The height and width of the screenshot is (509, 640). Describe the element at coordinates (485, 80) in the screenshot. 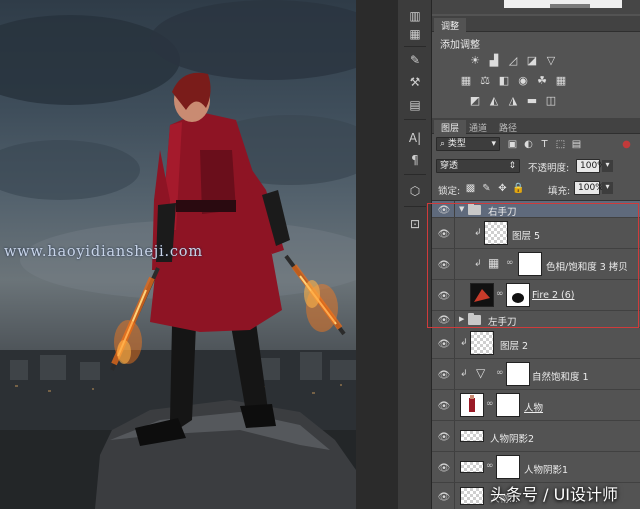

I see `color-balance-icon: ⚖` at that location.